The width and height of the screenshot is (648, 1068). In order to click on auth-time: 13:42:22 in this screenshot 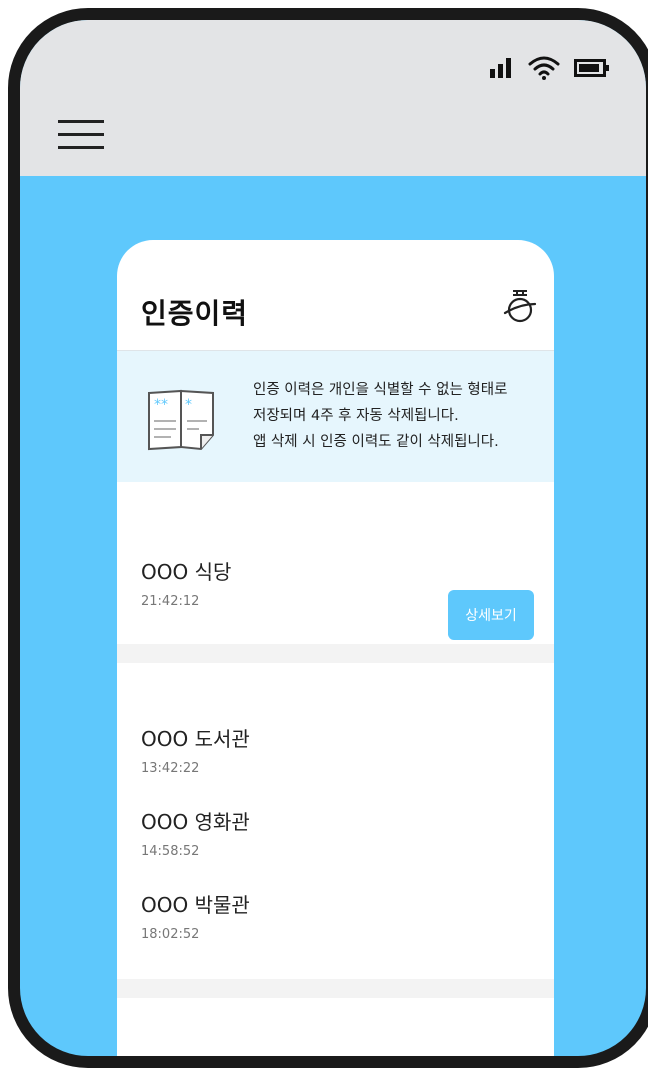, I will do `click(170, 768)`.